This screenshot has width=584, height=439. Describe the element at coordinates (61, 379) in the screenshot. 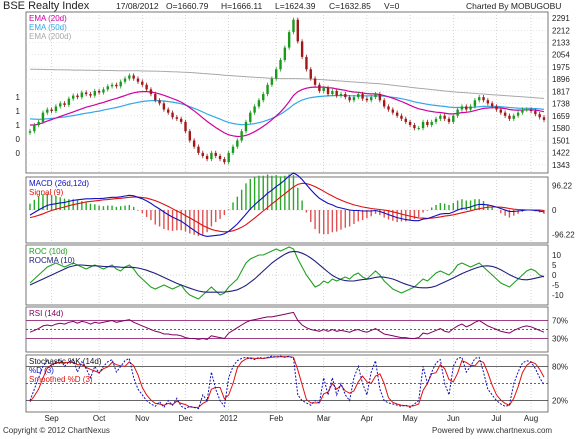

I see `legend-sto-2: Smoothed %D (3)` at that location.